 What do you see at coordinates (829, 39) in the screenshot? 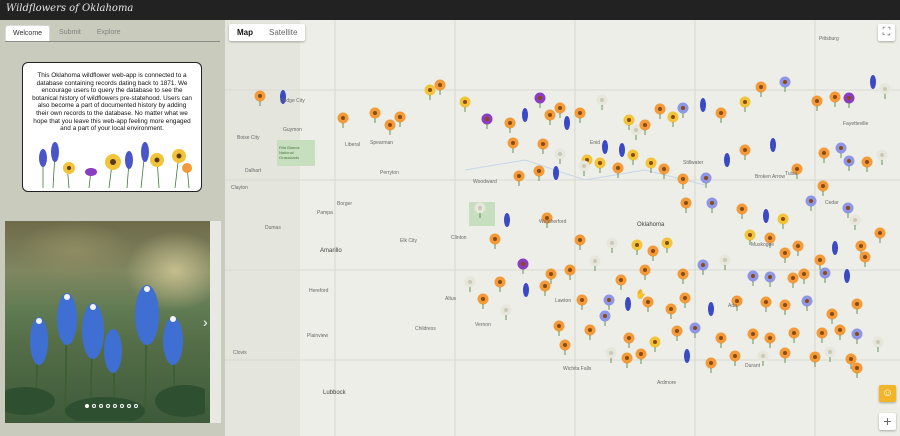
I see `map-place-label: Pittsburg` at bounding box center [829, 39].